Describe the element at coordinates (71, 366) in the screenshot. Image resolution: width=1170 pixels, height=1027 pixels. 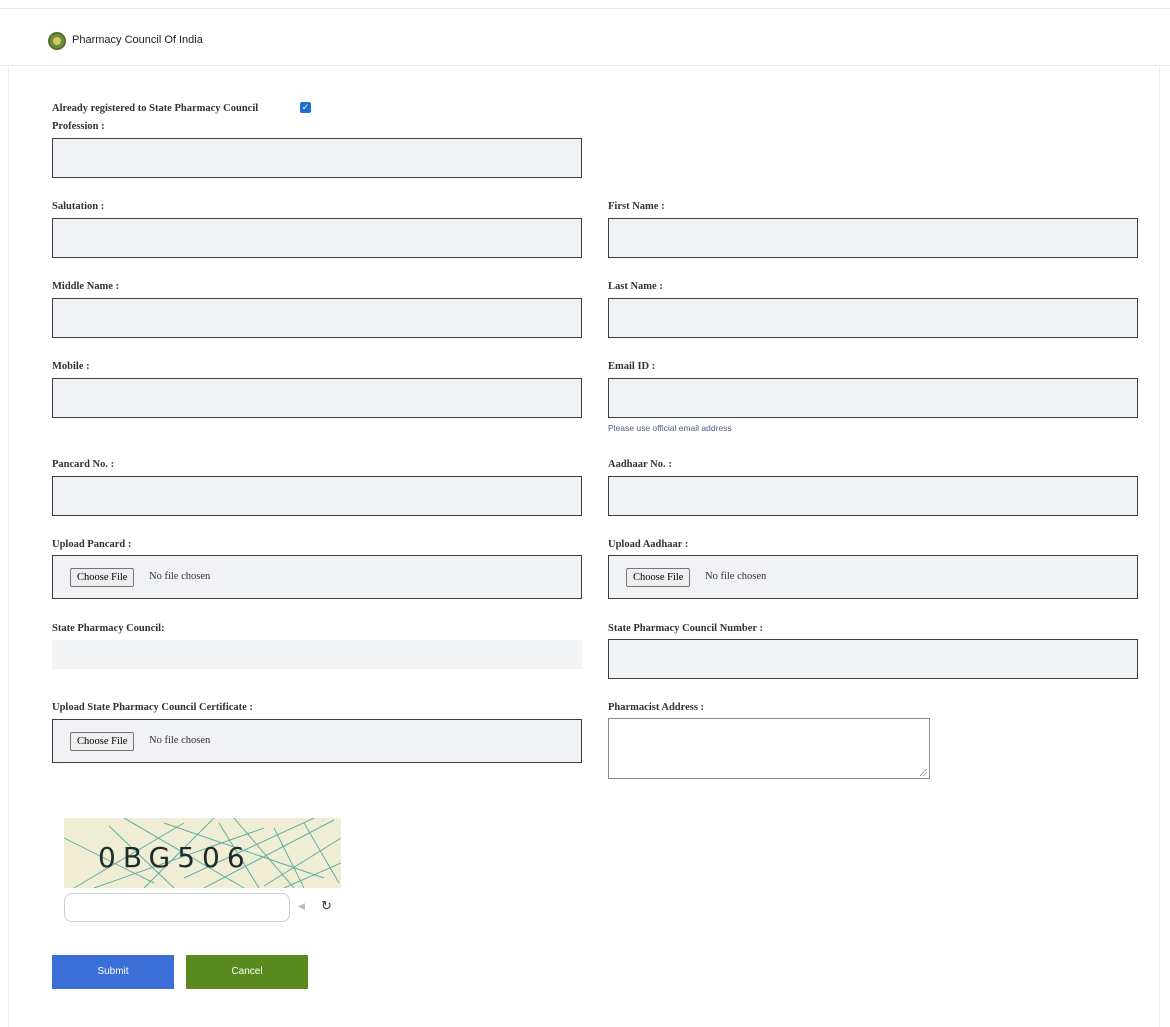
I see `mobile-label: Mobile :` at that location.